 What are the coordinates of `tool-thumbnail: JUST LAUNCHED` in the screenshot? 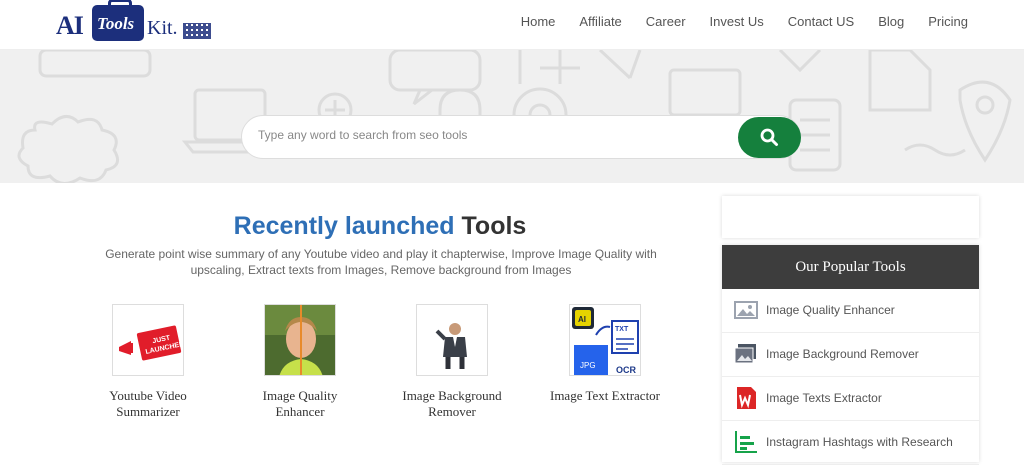 It's located at (148, 340).